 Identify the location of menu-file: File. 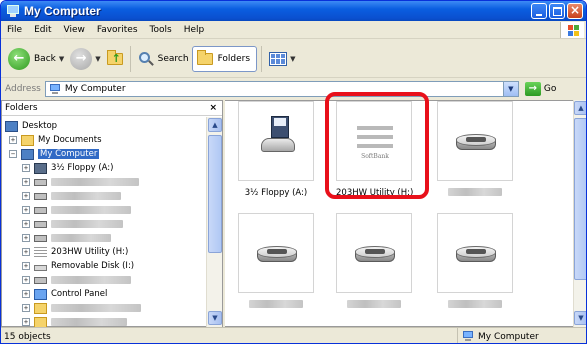
(14, 30).